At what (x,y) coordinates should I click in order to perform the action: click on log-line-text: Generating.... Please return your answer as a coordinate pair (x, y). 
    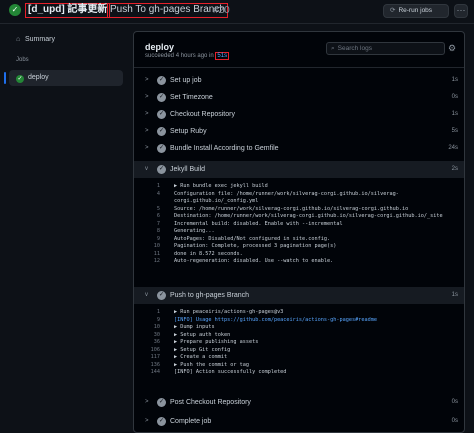
    Looking at the image, I should click on (194, 231).